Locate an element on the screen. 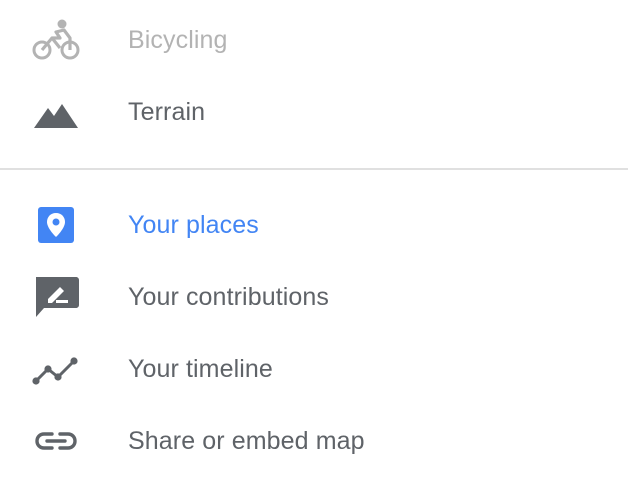 This screenshot has height=482, width=628. menu-item-label: Terrain is located at coordinates (167, 111).